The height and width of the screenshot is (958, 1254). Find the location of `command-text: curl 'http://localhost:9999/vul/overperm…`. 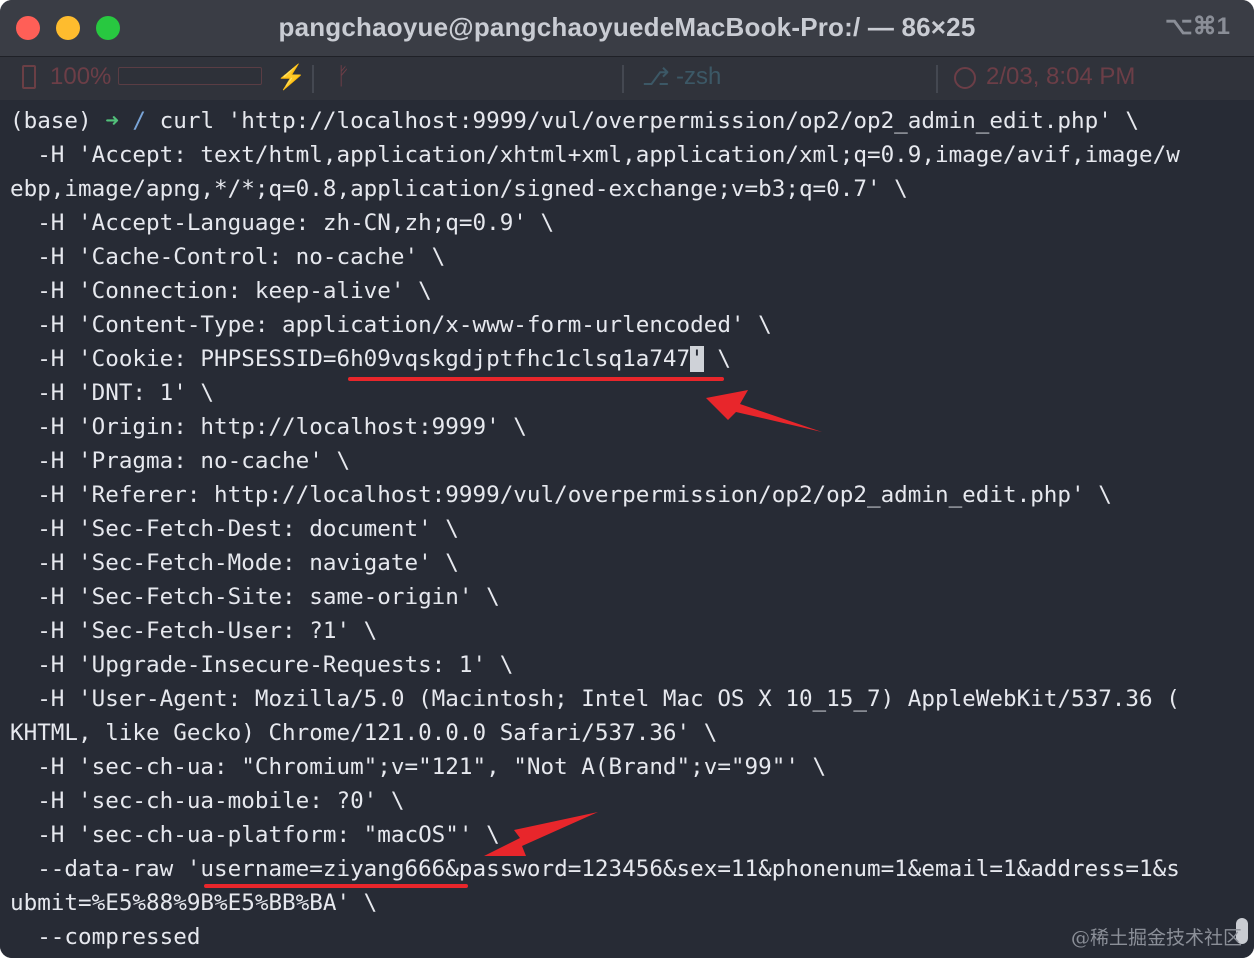

command-text: curl 'http://localhost:9999/vul/overperm… is located at coordinates (649, 121).